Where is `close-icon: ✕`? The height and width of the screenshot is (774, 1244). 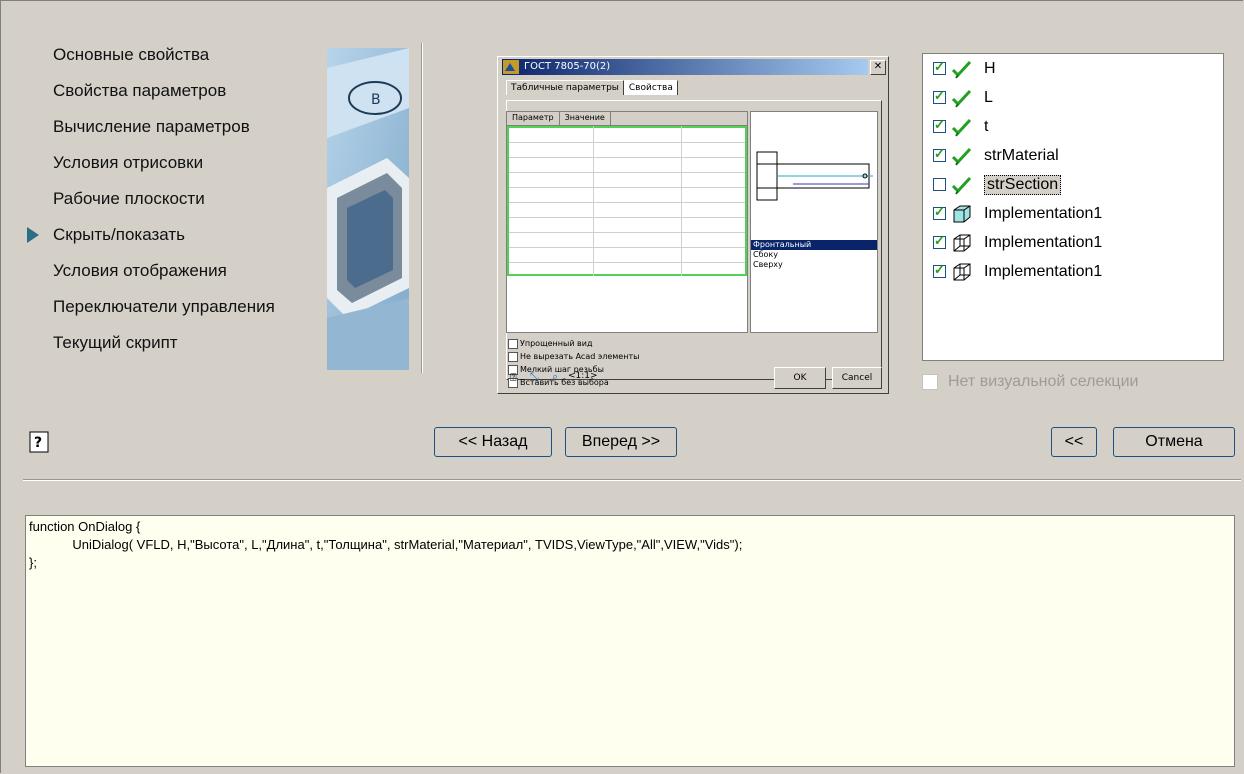
close-icon: ✕ is located at coordinates (878, 67).